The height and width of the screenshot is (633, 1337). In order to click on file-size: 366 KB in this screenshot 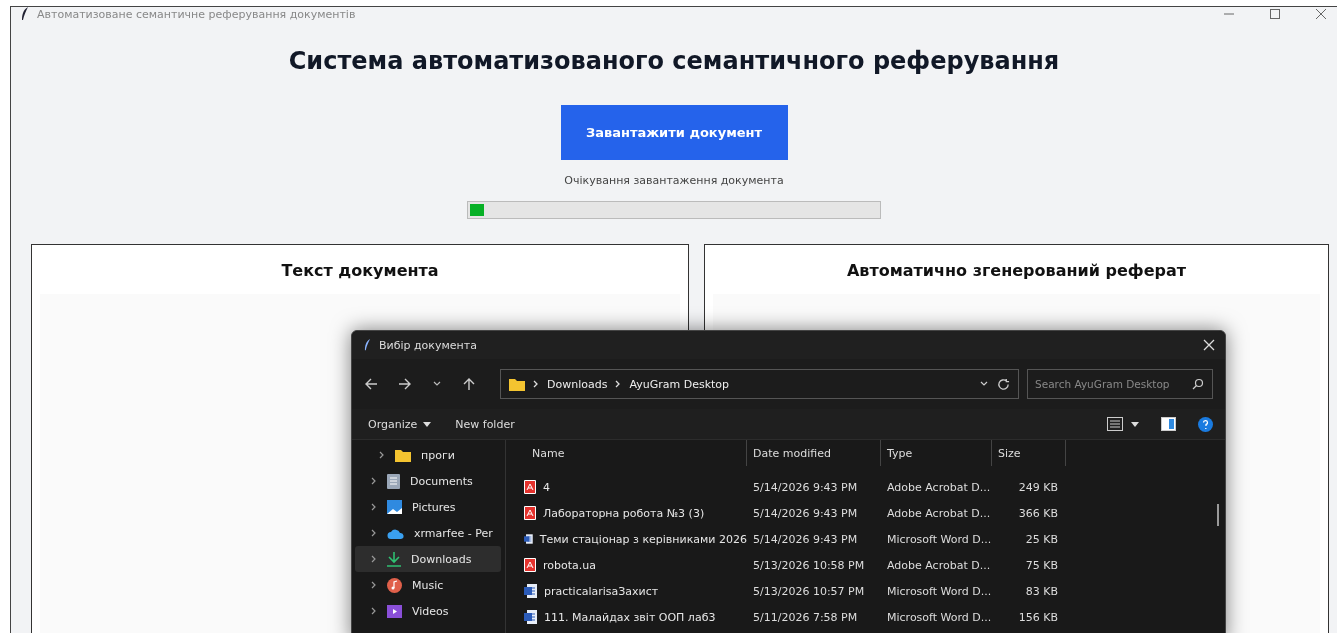, I will do `click(1038, 513)`.